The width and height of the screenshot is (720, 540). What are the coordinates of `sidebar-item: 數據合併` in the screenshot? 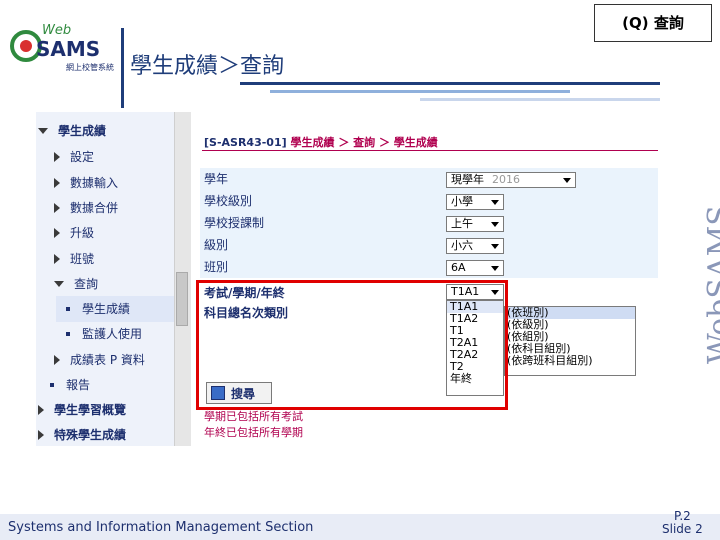 It's located at (86, 207).